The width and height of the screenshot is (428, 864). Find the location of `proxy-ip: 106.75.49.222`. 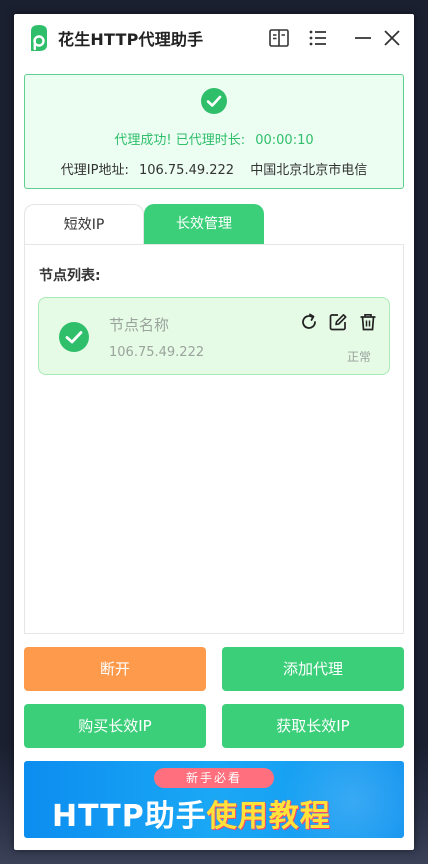

proxy-ip: 106.75.49.222 is located at coordinates (186, 170).